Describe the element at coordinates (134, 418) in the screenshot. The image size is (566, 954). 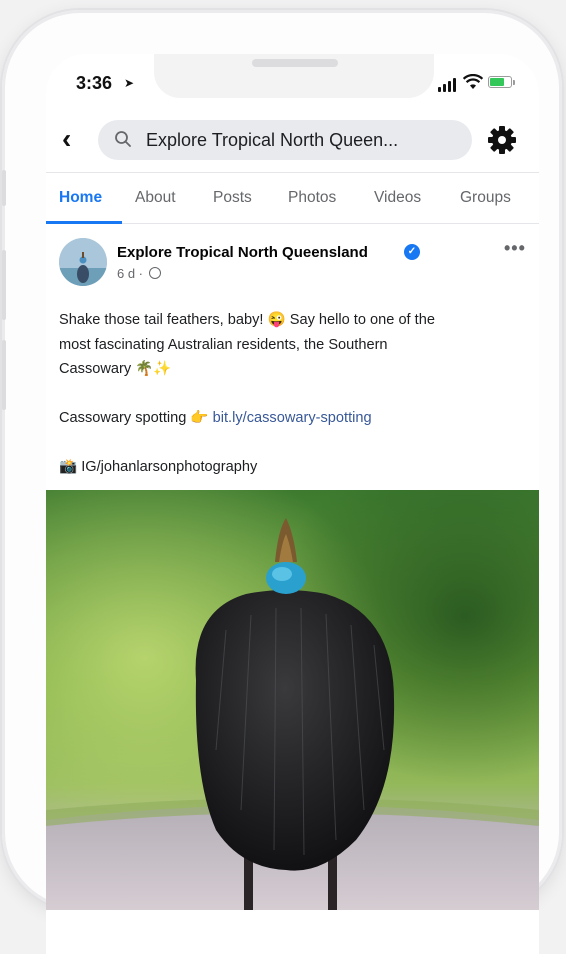
I see `spotting-label: Cassowary spotting 👉` at that location.